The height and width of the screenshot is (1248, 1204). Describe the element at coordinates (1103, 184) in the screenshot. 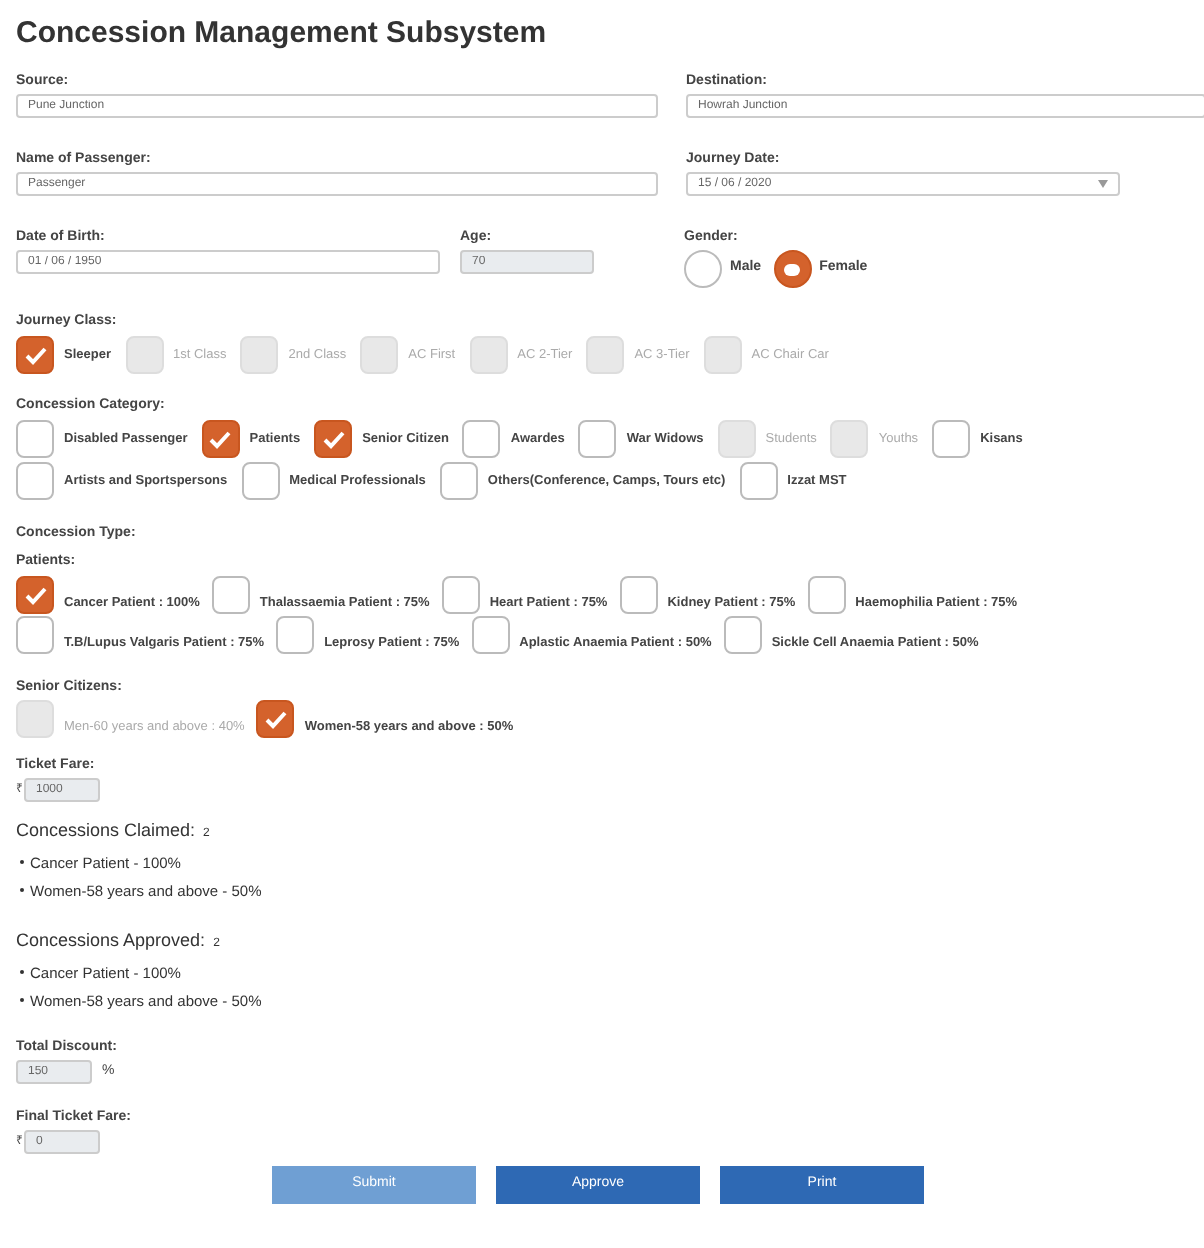

I see `caret-icon` at that location.